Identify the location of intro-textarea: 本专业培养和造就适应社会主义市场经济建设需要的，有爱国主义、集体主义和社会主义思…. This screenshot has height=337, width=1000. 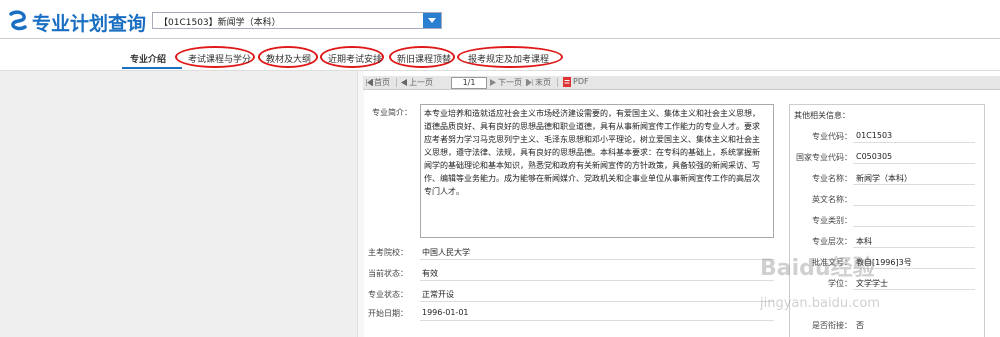
(597, 171).